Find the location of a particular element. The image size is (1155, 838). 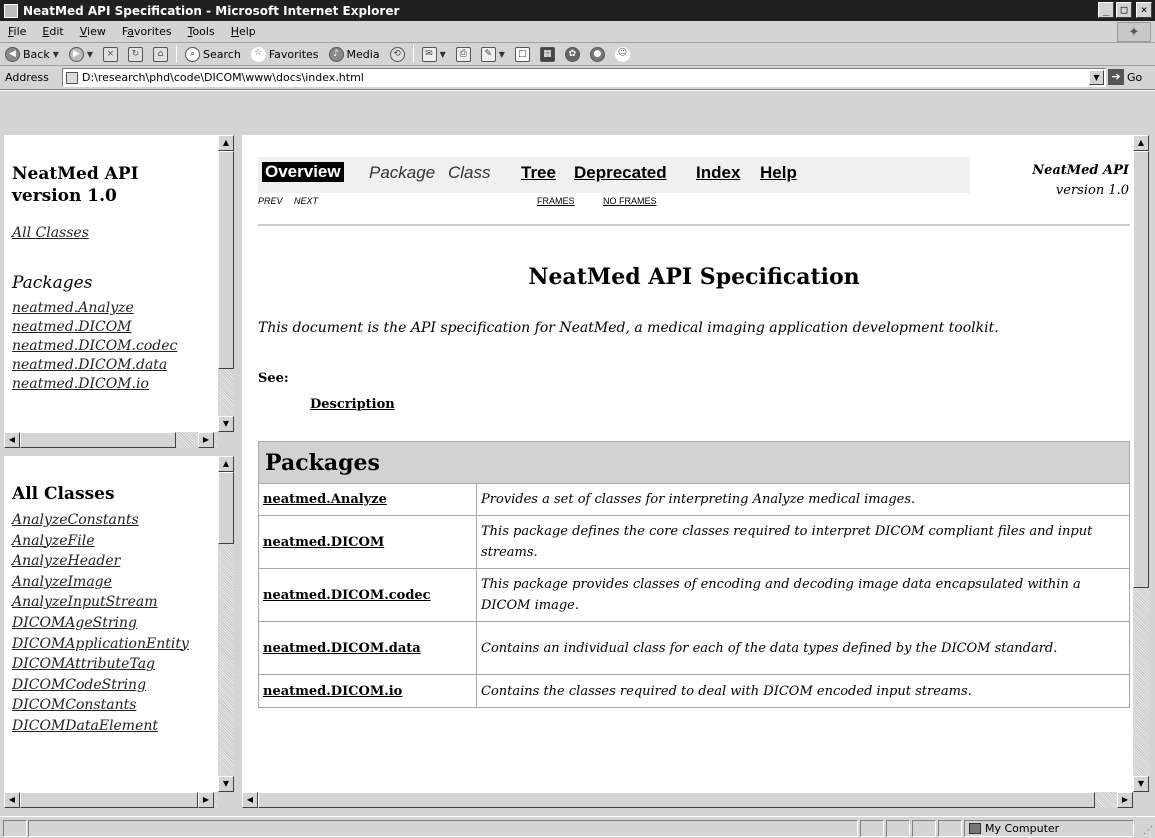

frames-link: FRAMES is located at coordinates (556, 201).